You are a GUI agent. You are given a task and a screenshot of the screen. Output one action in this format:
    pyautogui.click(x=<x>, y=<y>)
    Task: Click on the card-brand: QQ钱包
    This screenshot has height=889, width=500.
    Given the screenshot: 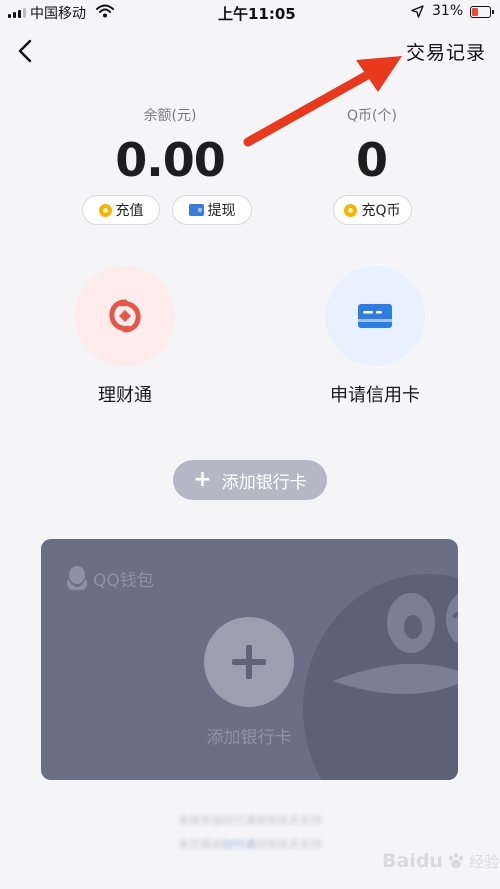 What is the action you would take?
    pyautogui.click(x=109, y=578)
    